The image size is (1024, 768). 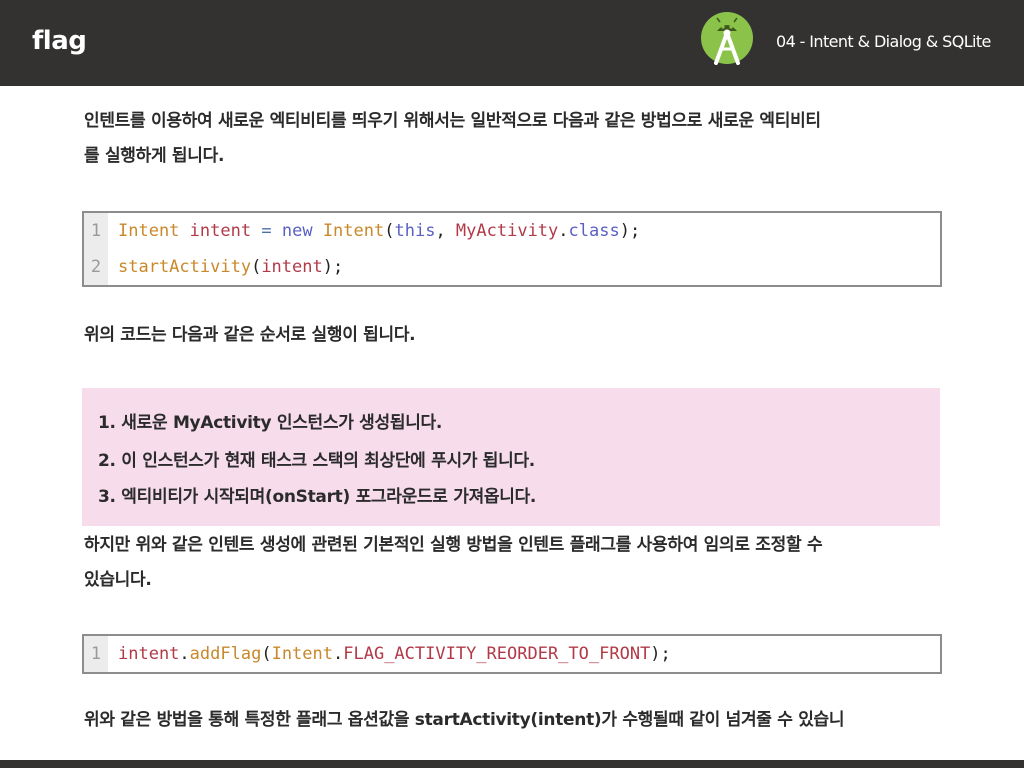 What do you see at coordinates (250, 335) in the screenshot?
I see `execution-order-paragraph: 위의 코드는 다음과 같은 순서로 실행이 됩니다.` at bounding box center [250, 335].